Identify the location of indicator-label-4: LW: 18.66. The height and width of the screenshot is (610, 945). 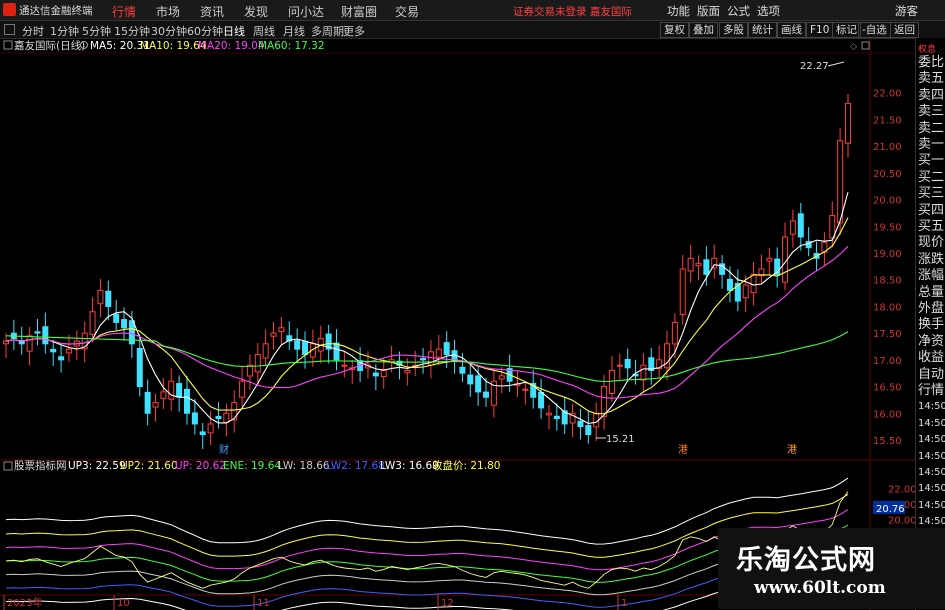
(304, 466).